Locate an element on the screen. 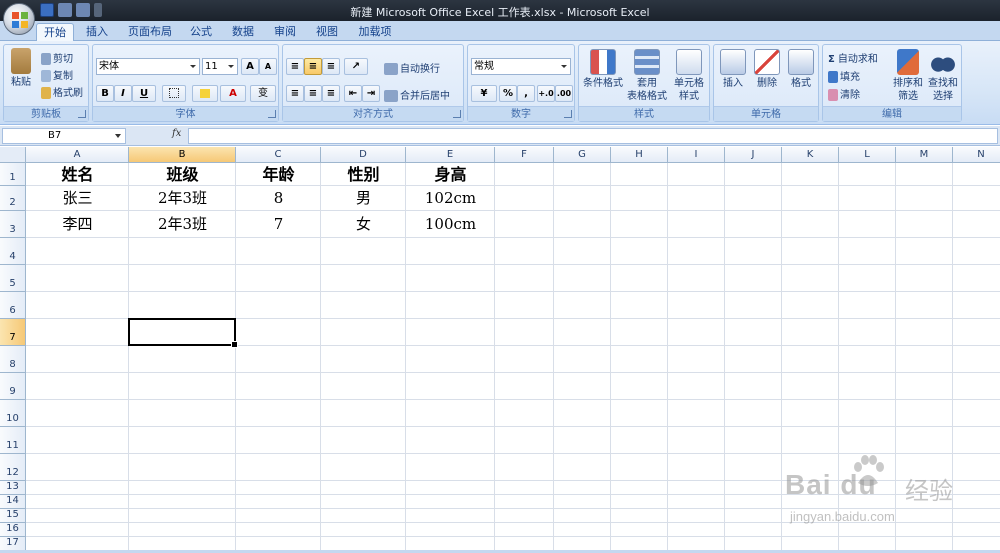 The image size is (1000, 553). formula-input is located at coordinates (593, 136).